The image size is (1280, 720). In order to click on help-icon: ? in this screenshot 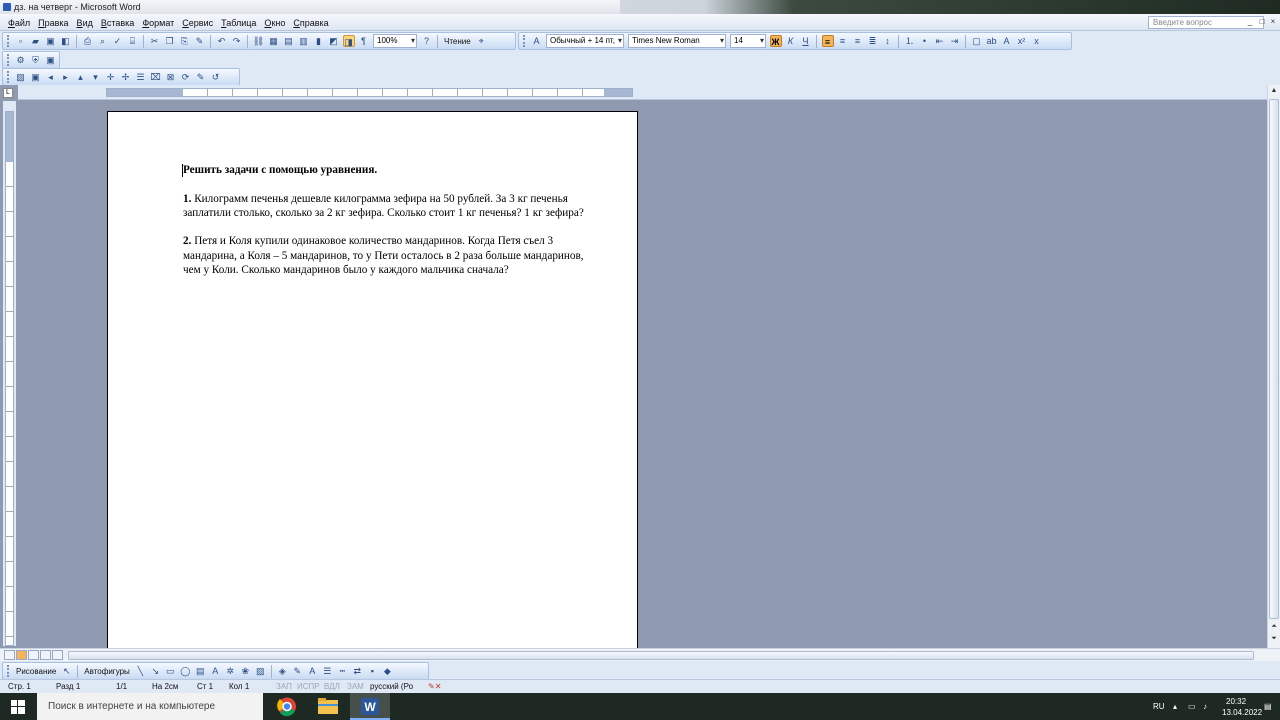, I will do `click(427, 41)`.